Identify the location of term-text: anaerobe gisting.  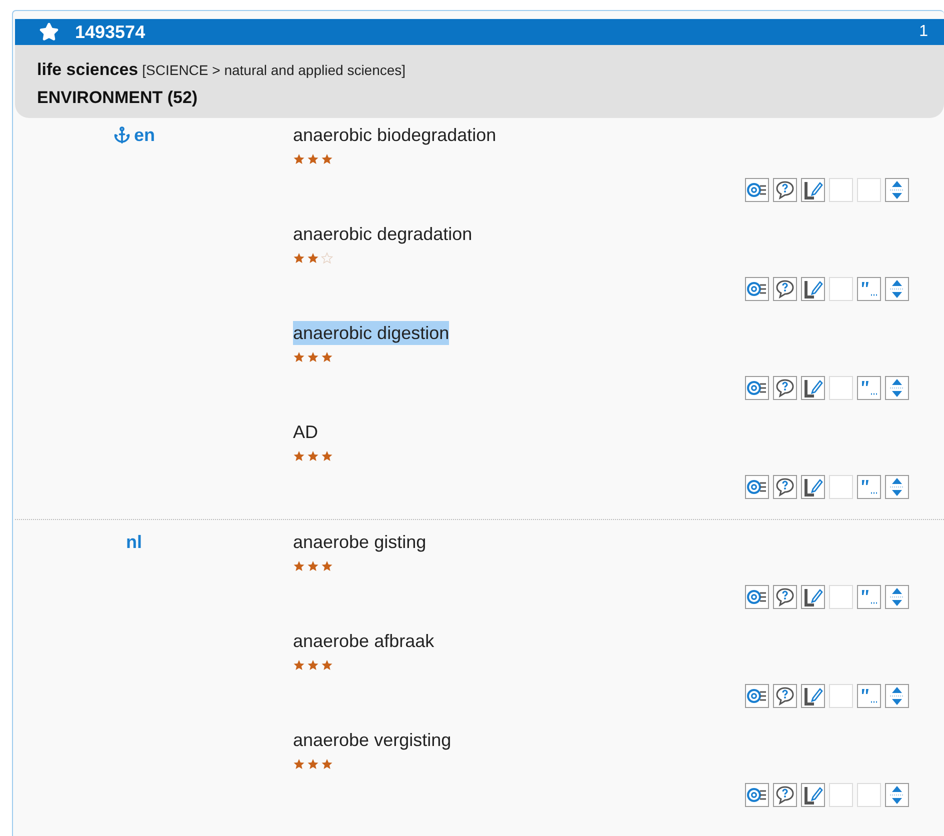
(359, 542).